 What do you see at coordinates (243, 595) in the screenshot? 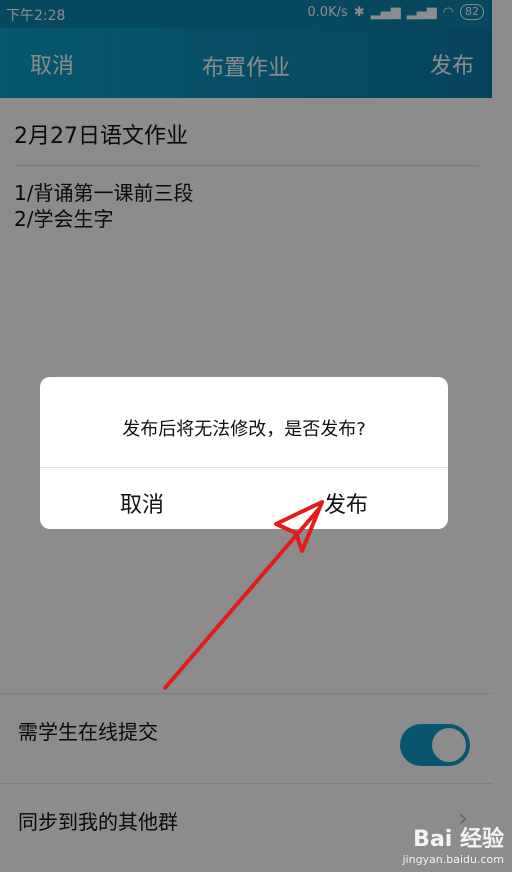
I see `annotation-arrow-icon` at bounding box center [243, 595].